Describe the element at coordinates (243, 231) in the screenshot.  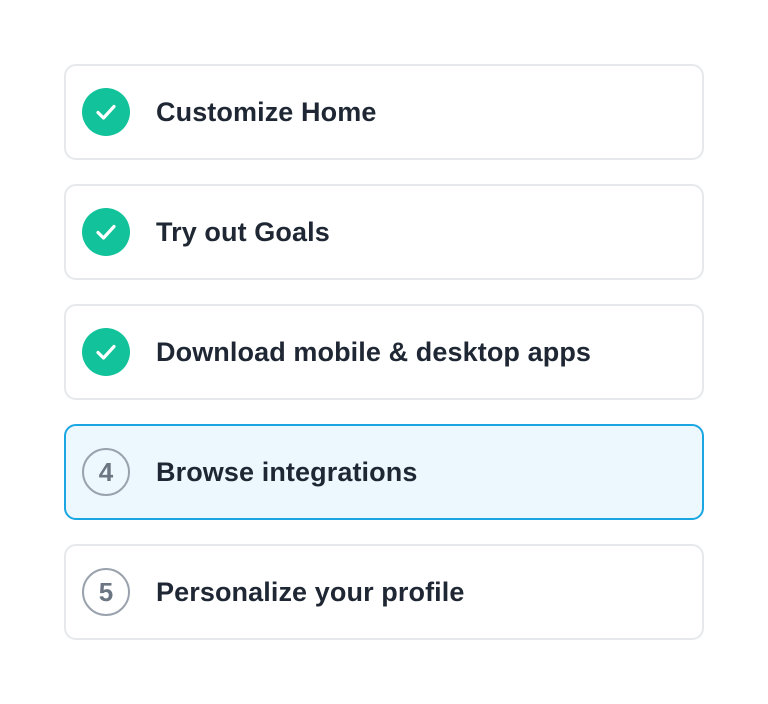
I see `step-label: Try out Goals` at that location.